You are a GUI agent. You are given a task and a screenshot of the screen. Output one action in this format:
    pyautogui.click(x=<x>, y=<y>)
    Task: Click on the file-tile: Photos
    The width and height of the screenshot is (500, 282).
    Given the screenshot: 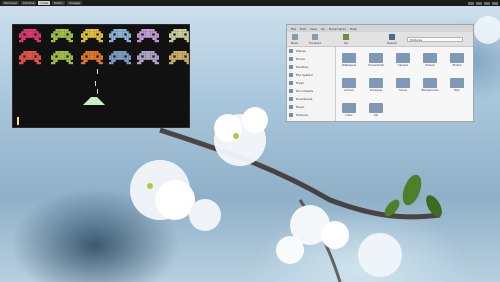 What is the action you would take?
    pyautogui.click(x=457, y=60)
    